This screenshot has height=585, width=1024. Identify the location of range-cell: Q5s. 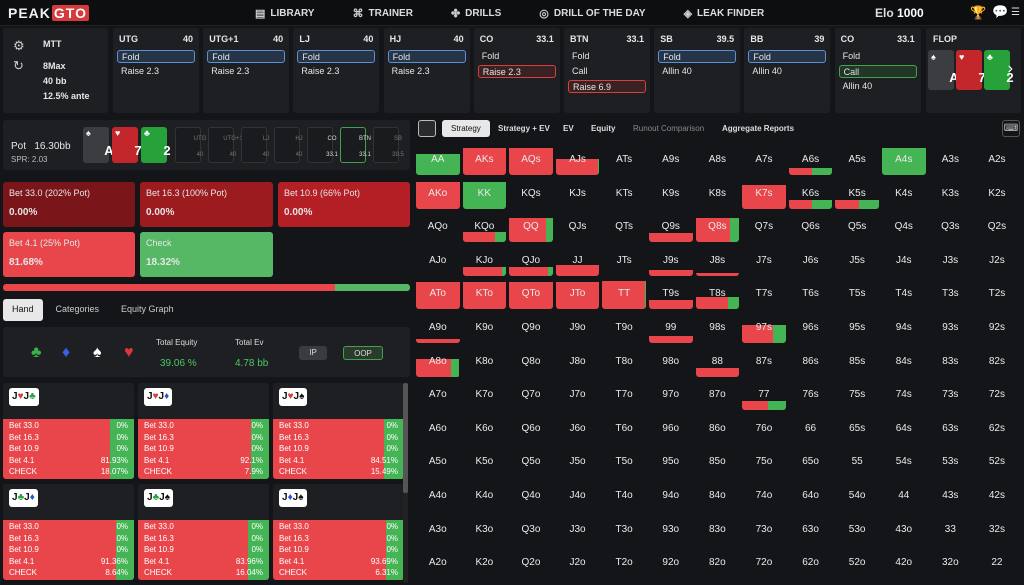
(857, 227).